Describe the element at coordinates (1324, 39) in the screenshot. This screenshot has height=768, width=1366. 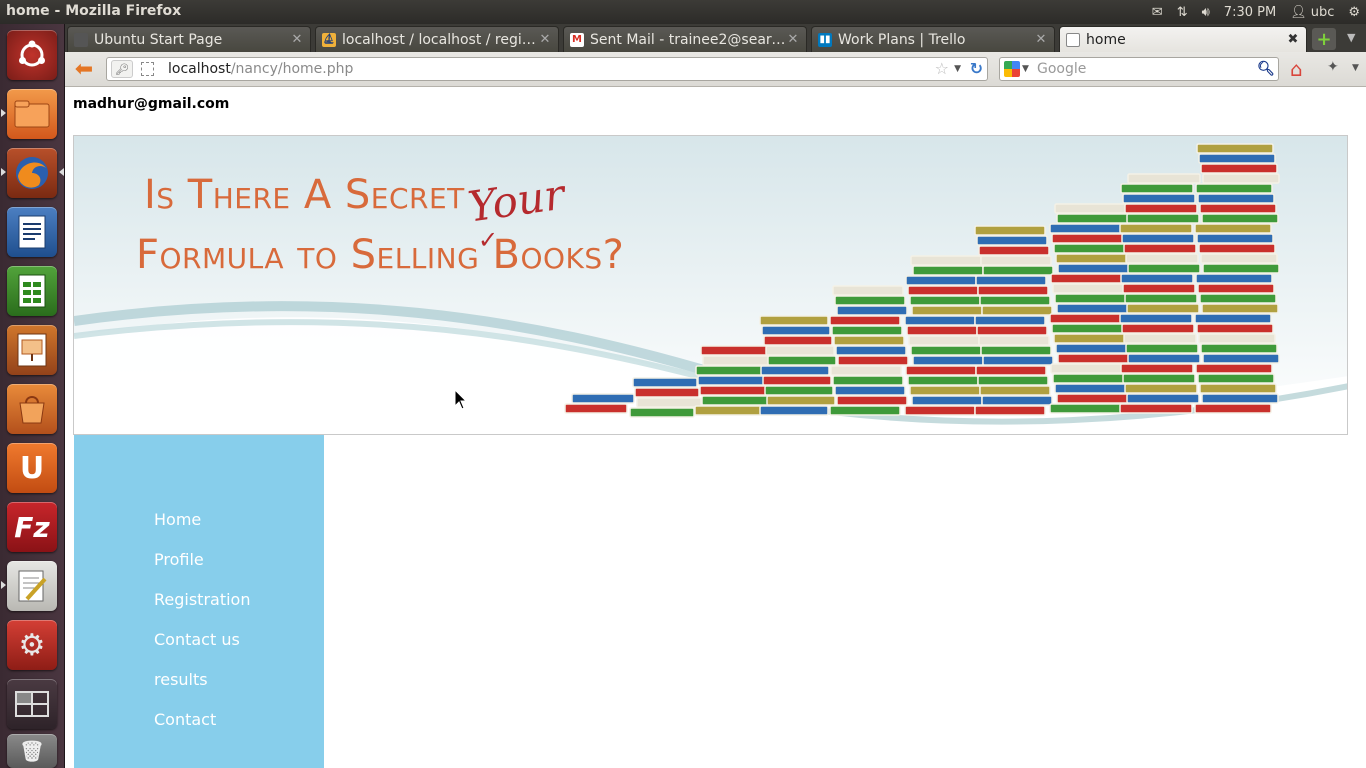
I see `new-tab-button: +` at that location.